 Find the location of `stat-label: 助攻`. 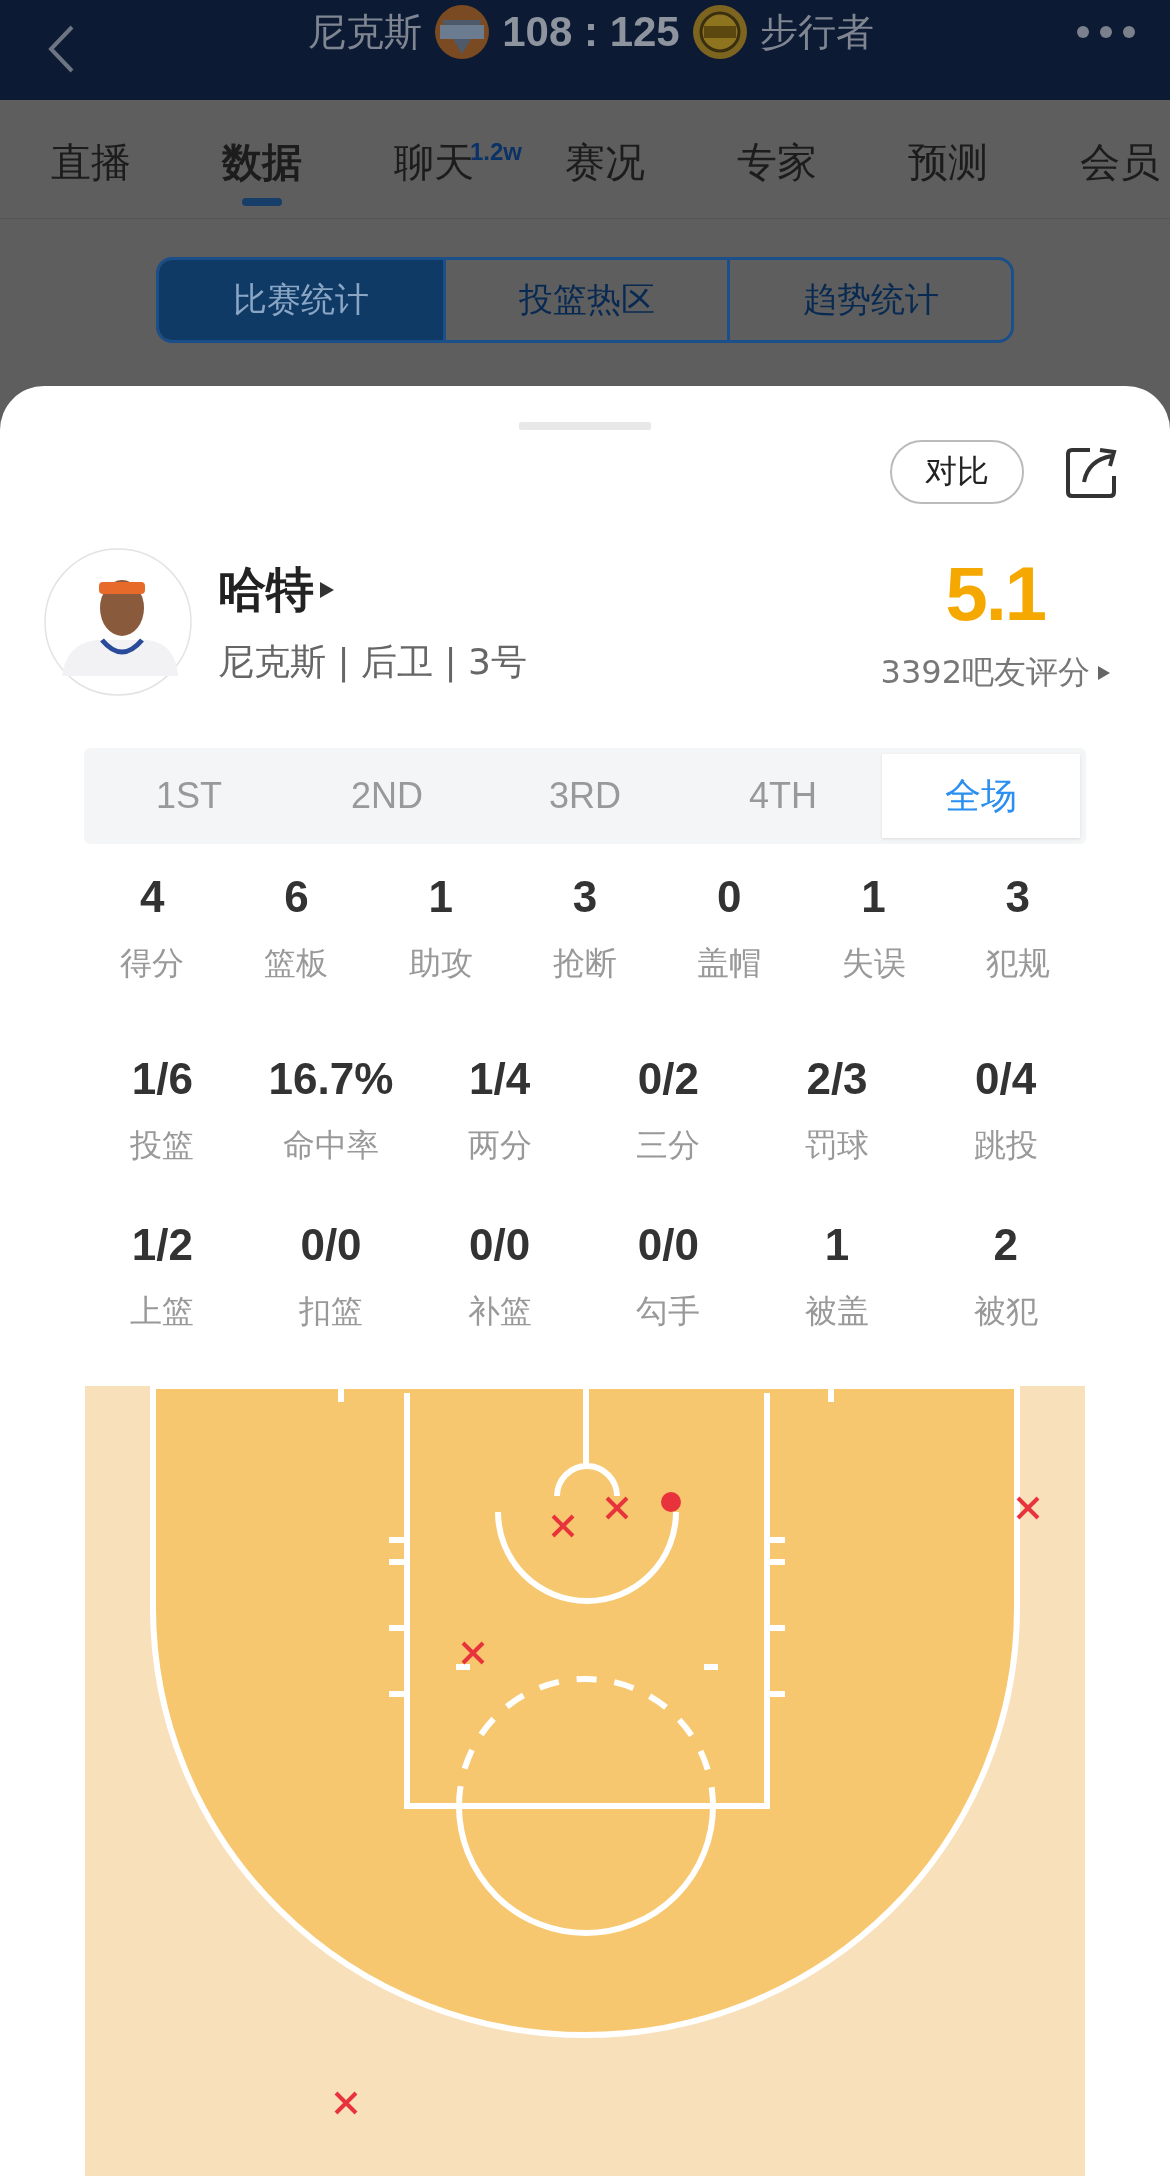

stat-label: 助攻 is located at coordinates (440, 963).